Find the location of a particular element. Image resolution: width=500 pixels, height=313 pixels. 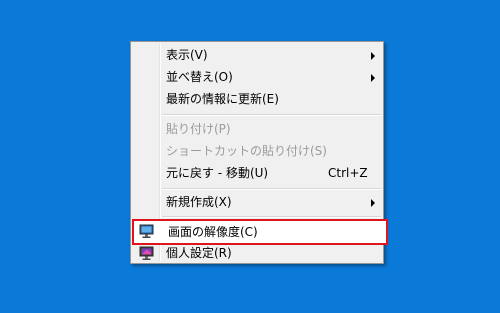

keyboard-shortcut-label: Ctrl+Z is located at coordinates (348, 173).